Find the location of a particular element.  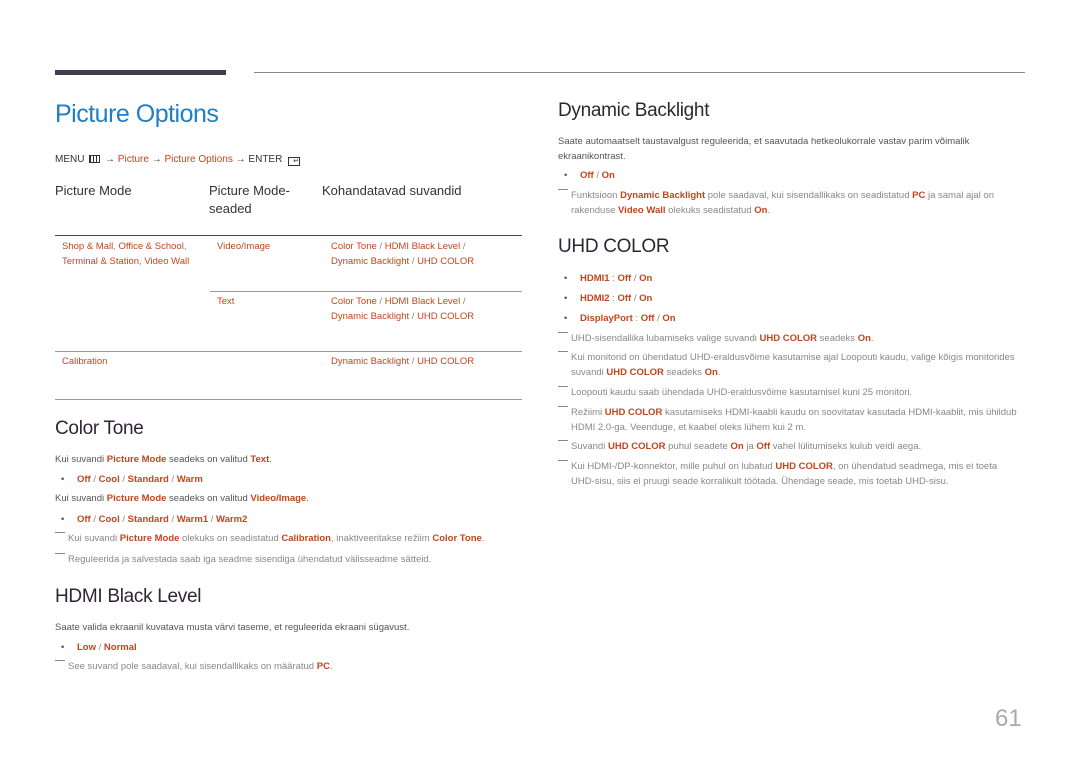

arrow: → is located at coordinates (156, 159).